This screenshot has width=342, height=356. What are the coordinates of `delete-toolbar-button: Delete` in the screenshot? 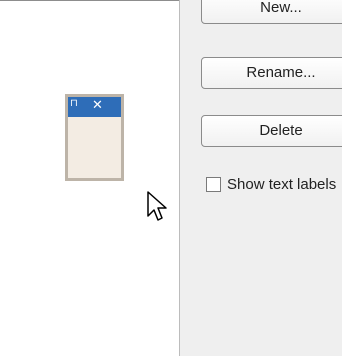 It's located at (271, 131).